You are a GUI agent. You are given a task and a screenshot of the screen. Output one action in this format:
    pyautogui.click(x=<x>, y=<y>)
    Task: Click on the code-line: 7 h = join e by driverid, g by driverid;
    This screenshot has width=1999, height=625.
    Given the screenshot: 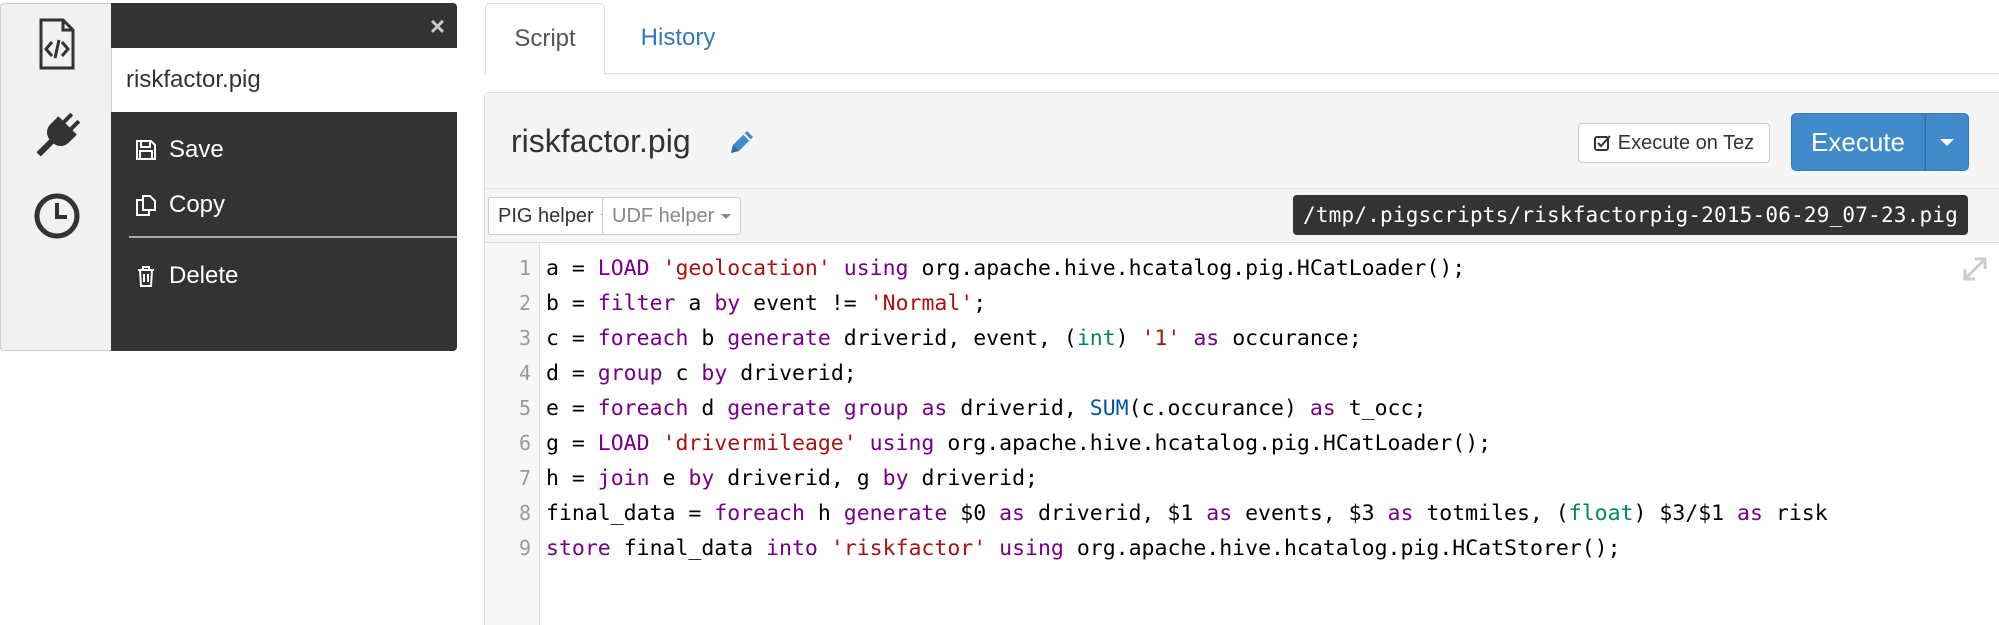 What is the action you would take?
    pyautogui.click(x=1242, y=478)
    